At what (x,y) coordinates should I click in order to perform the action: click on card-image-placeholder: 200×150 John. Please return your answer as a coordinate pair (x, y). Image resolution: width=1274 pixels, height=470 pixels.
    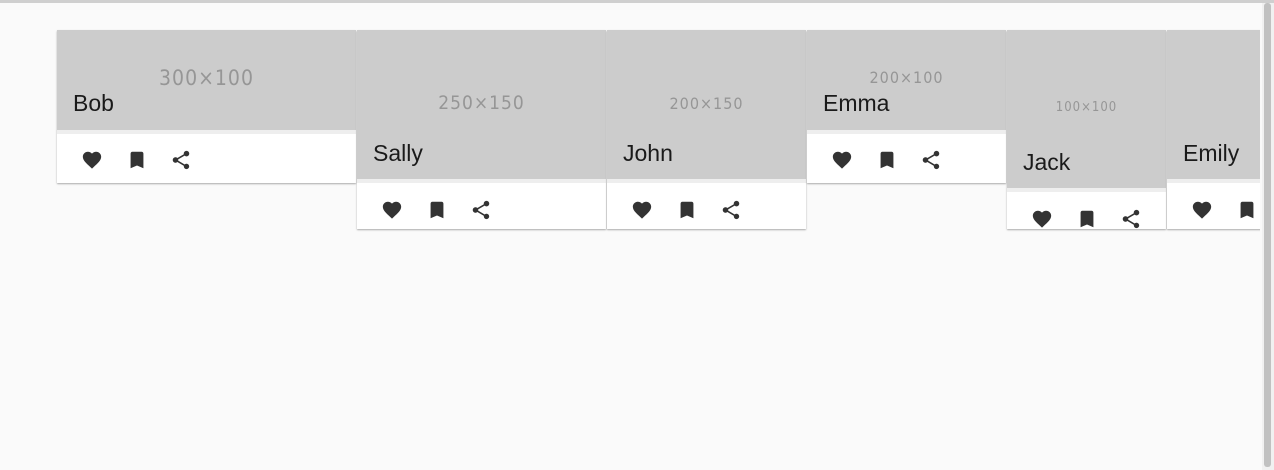
    Looking at the image, I should click on (706, 106).